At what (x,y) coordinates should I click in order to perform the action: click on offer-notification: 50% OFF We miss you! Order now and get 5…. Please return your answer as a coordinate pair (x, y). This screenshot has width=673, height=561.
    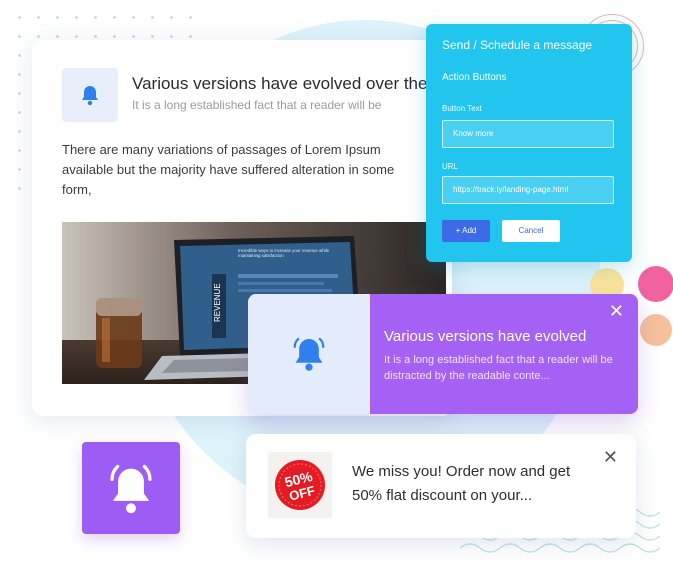
    Looking at the image, I should click on (441, 486).